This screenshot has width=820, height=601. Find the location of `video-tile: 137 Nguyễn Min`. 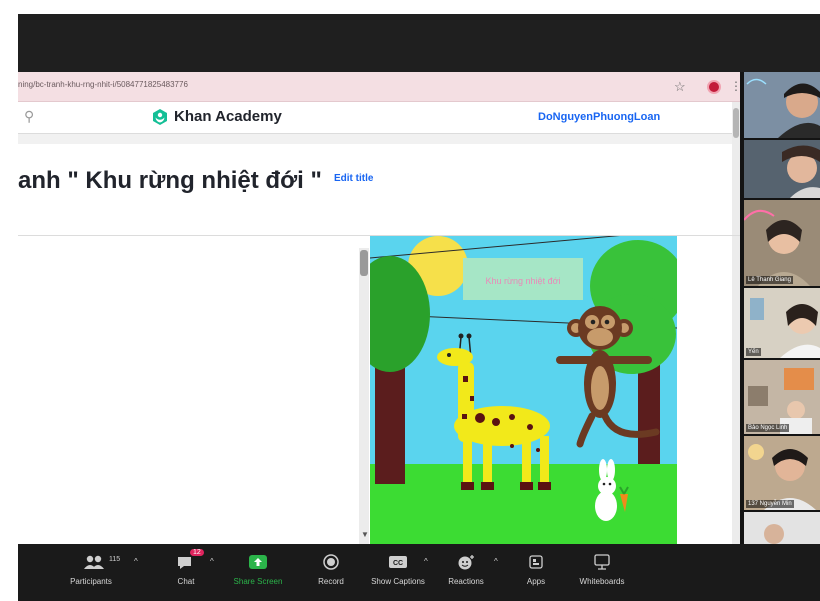

video-tile: 137 Nguyễn Min is located at coordinates (782, 473).